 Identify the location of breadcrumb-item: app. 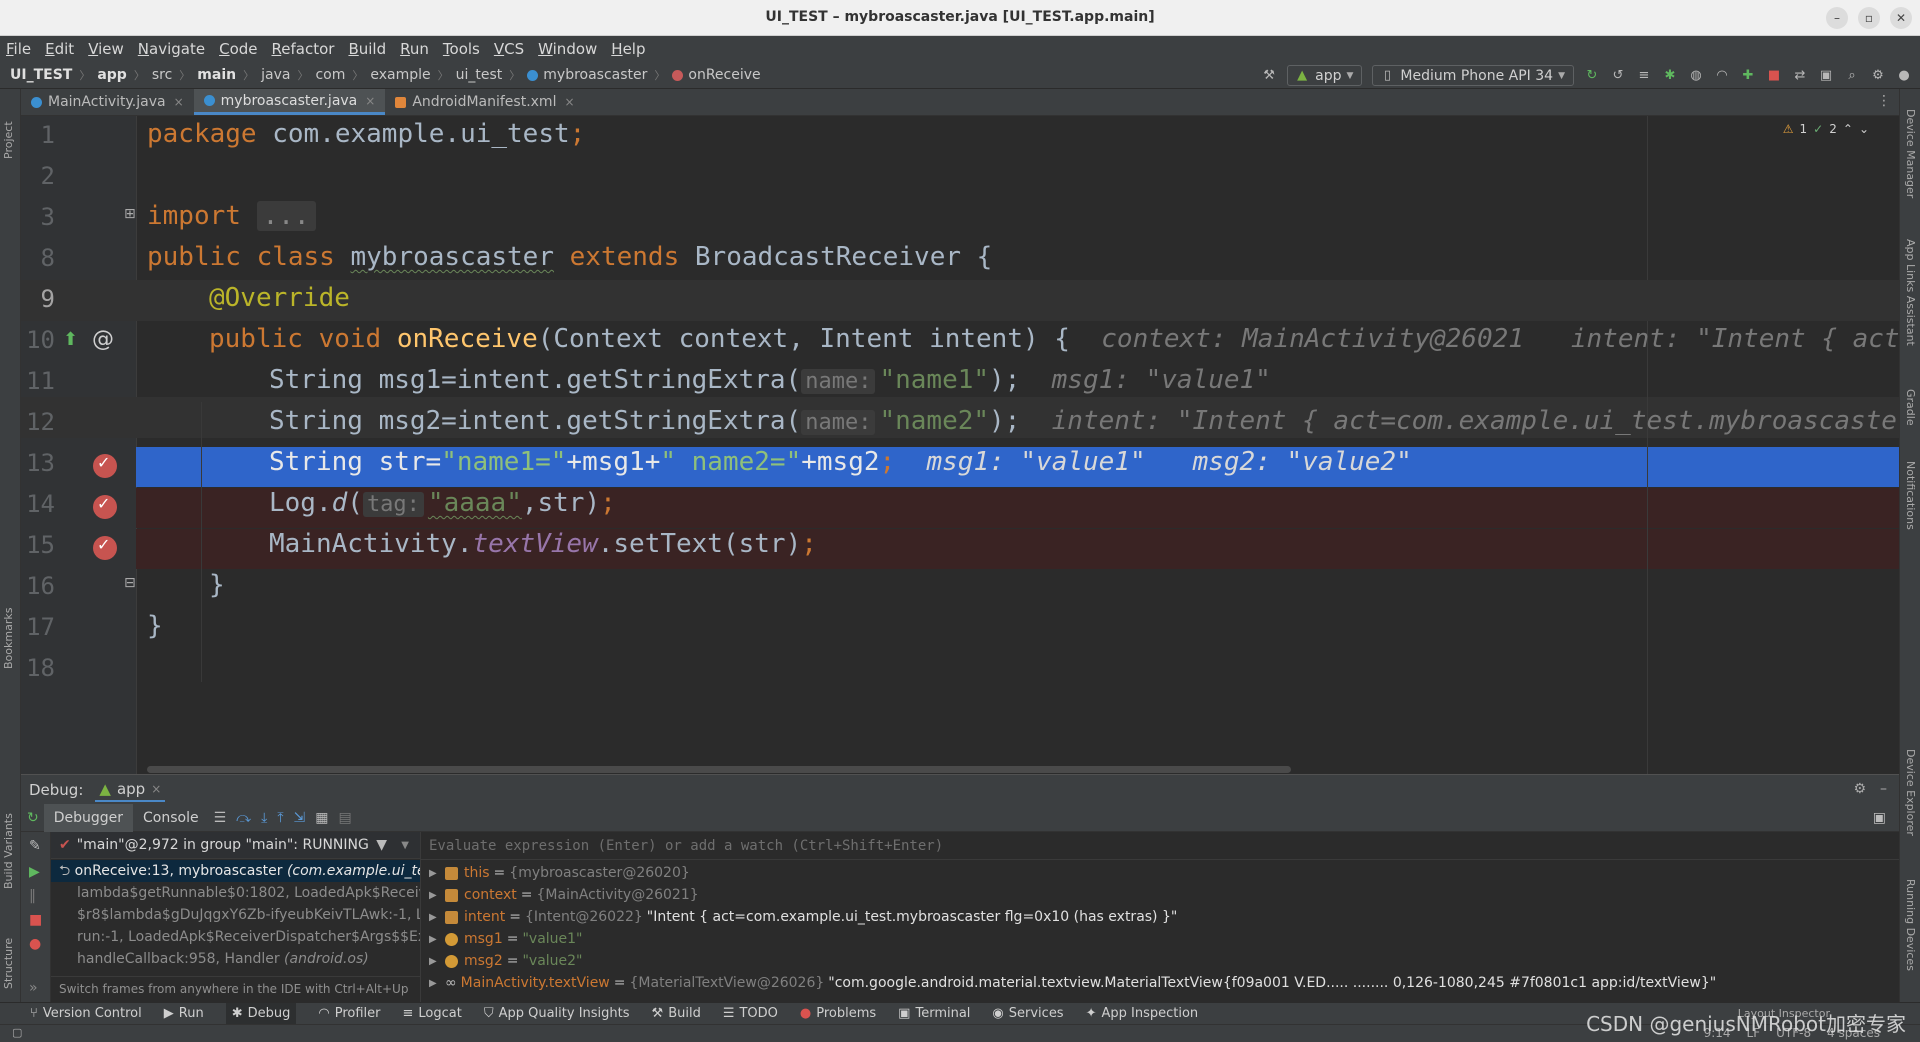
(112, 75).